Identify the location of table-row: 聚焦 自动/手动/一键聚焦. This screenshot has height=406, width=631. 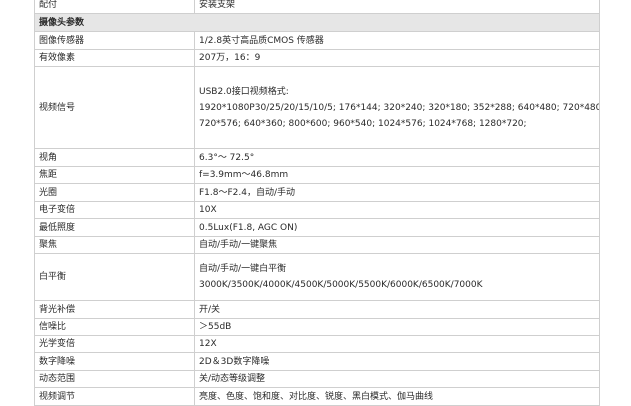
(317, 245).